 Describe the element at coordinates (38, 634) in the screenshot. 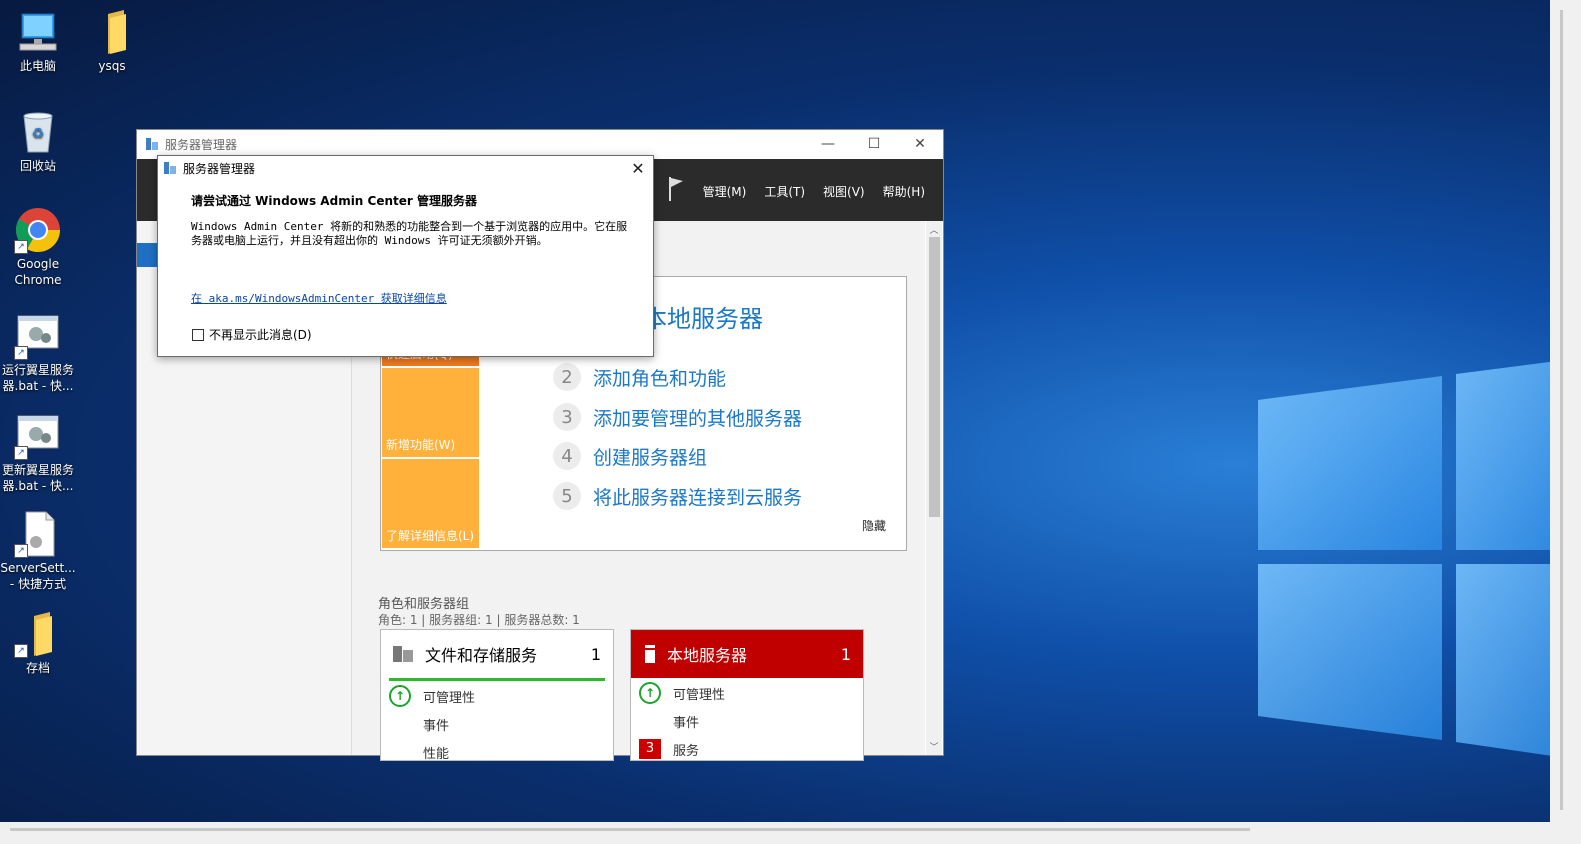

I see `folder-icon: ↗` at that location.